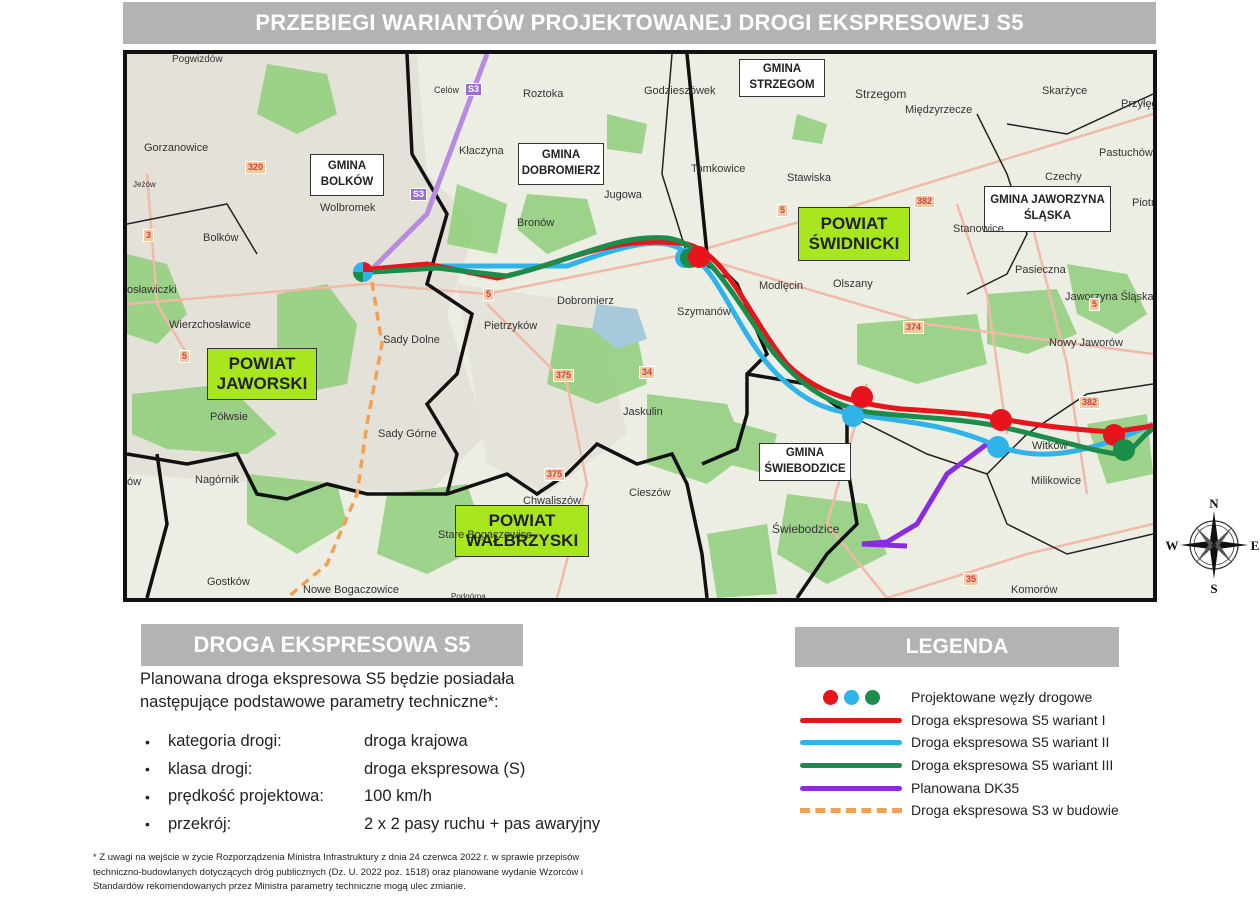 The height and width of the screenshot is (905, 1260). What do you see at coordinates (411, 340) in the screenshot?
I see `place-name: Sady Dolne` at bounding box center [411, 340].